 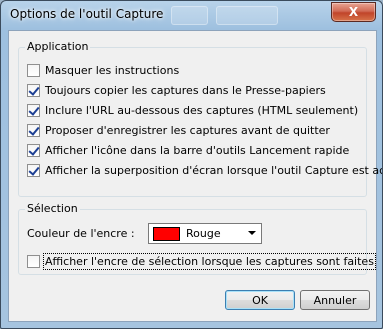 What do you see at coordinates (252, 233) in the screenshot?
I see `dropdown-arrow-icon` at bounding box center [252, 233].